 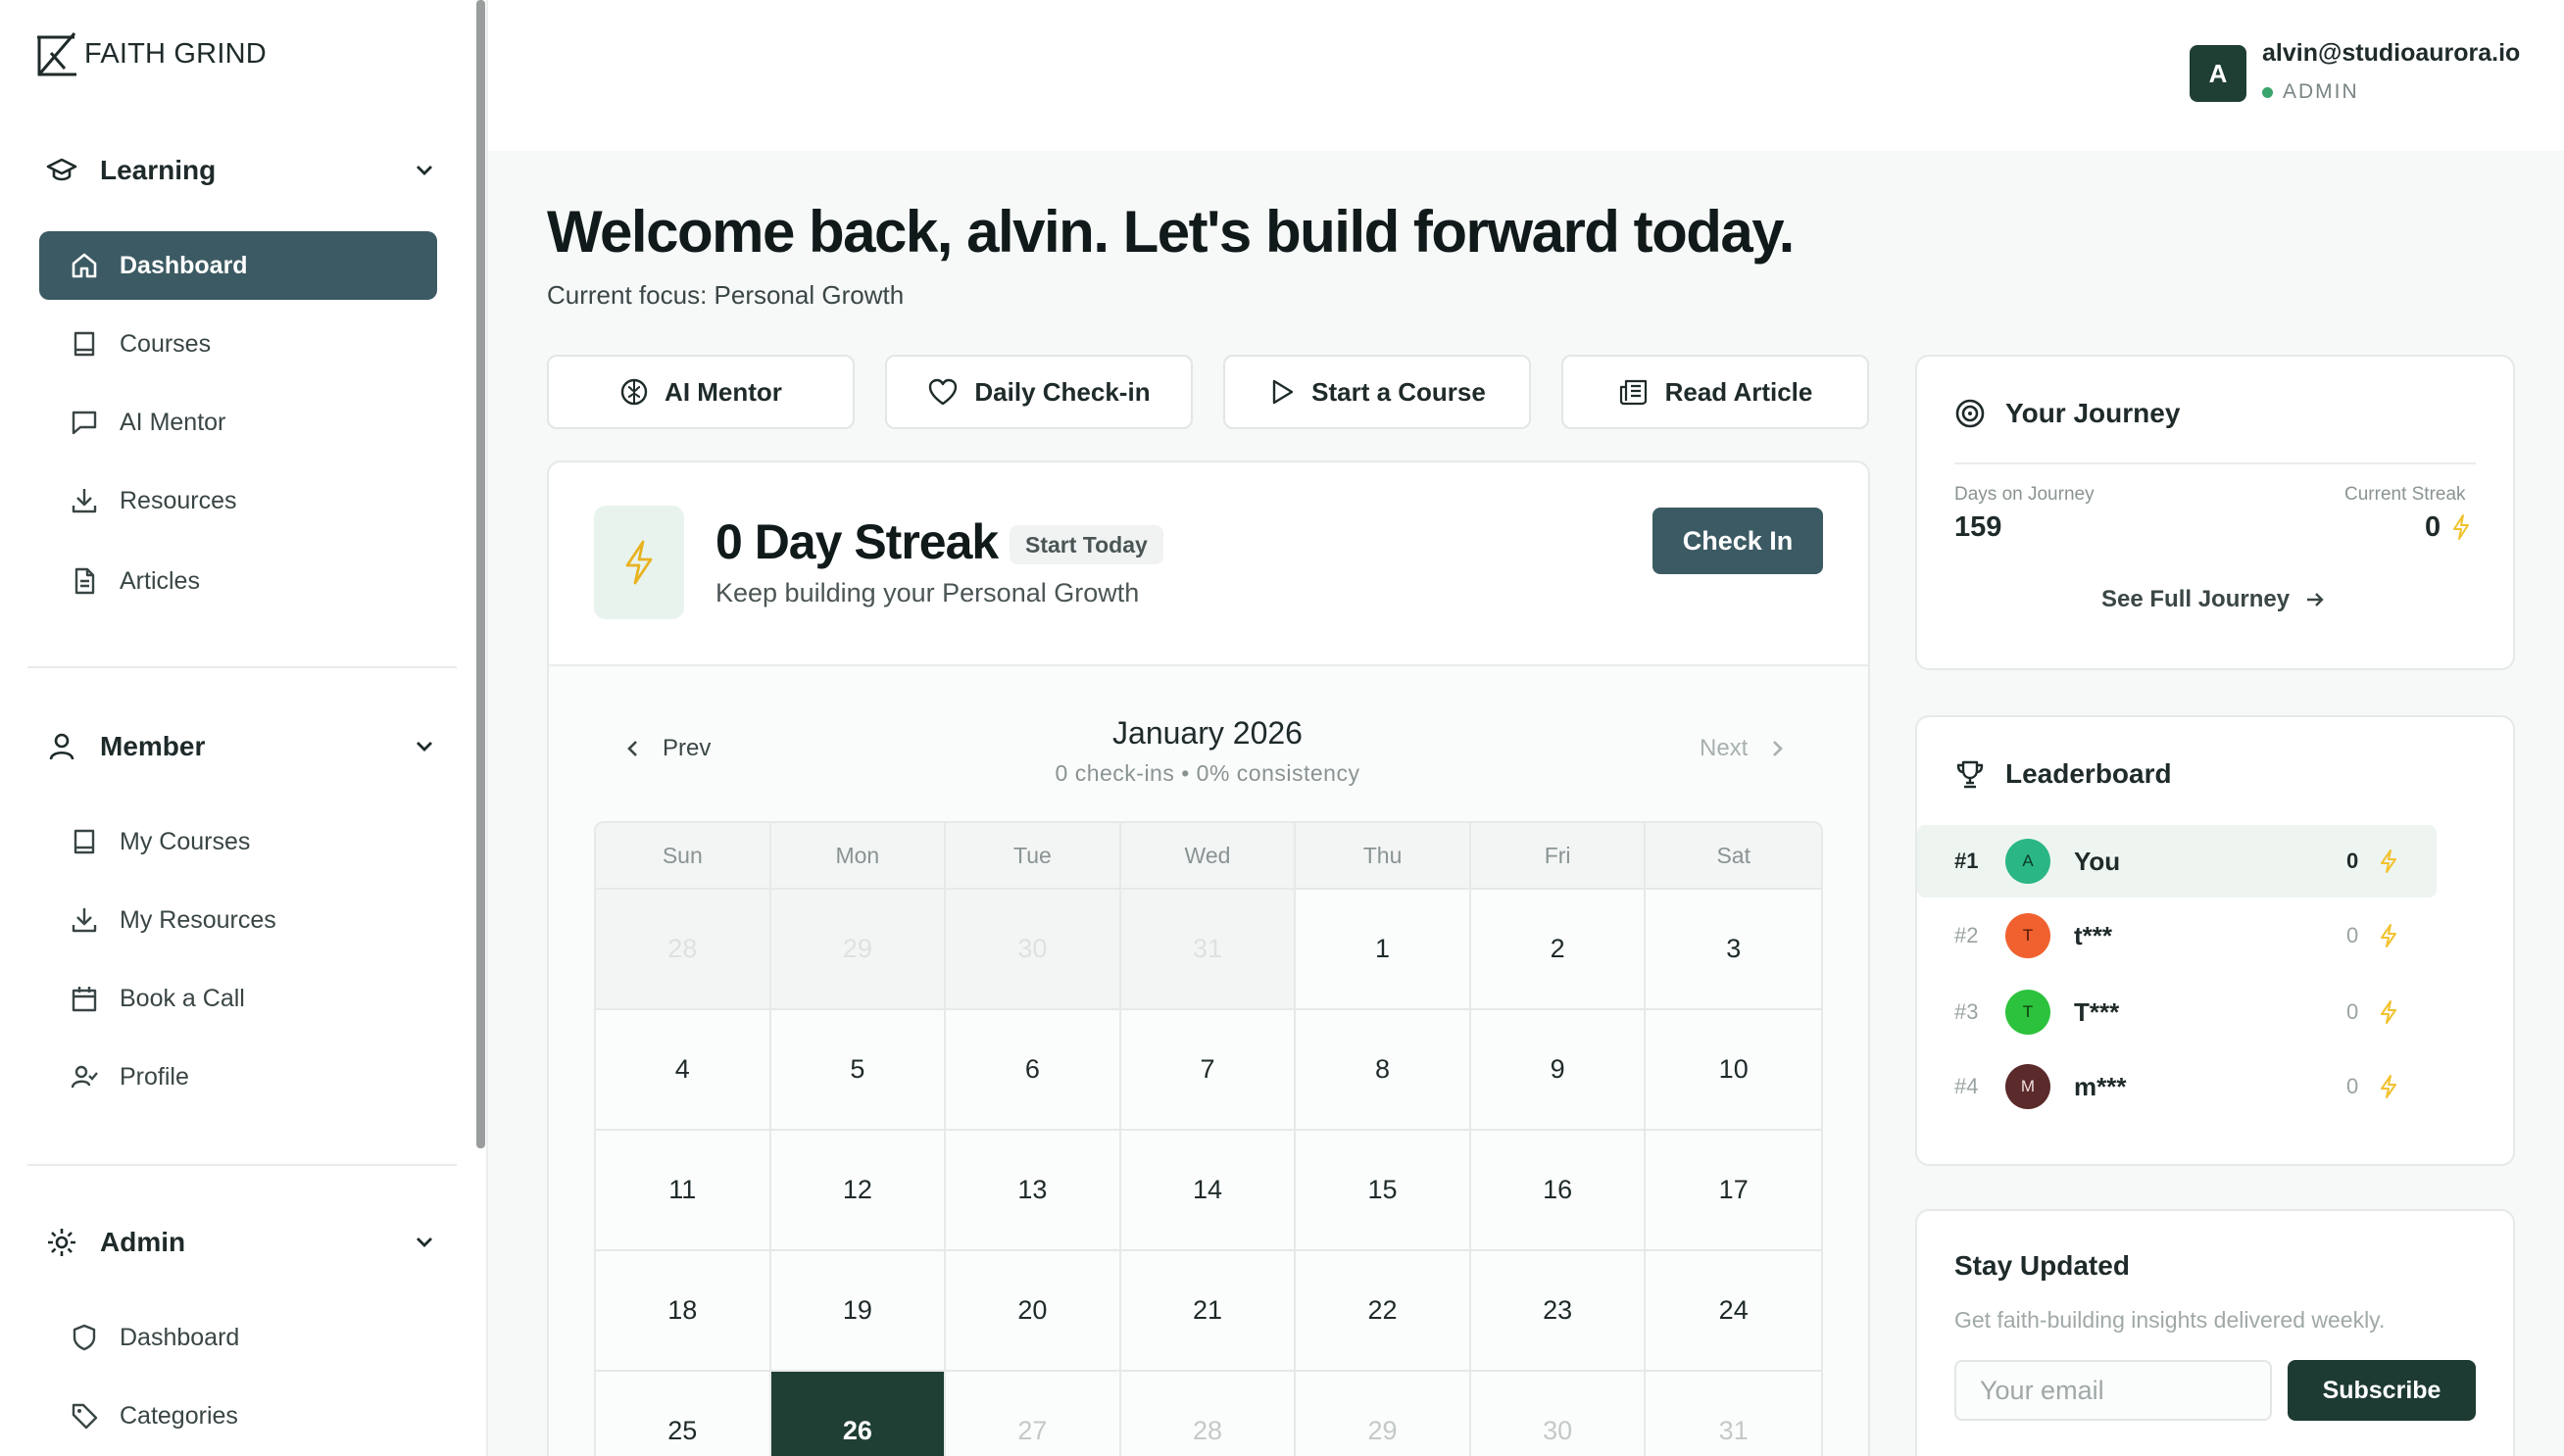 What do you see at coordinates (1383, 1069) in the screenshot?
I see `calendar-day: 8` at bounding box center [1383, 1069].